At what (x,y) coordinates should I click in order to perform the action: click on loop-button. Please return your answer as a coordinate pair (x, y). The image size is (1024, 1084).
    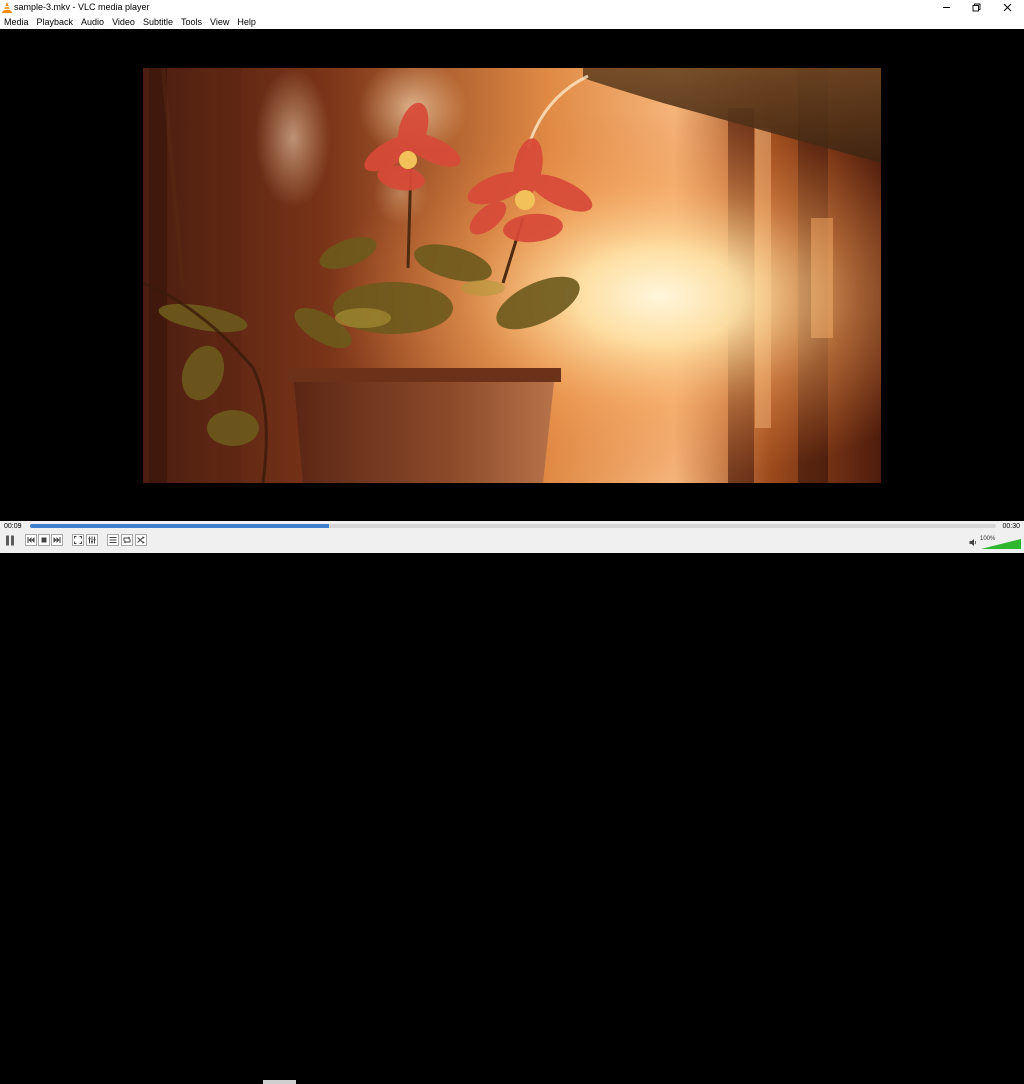
    Looking at the image, I should click on (127, 540).